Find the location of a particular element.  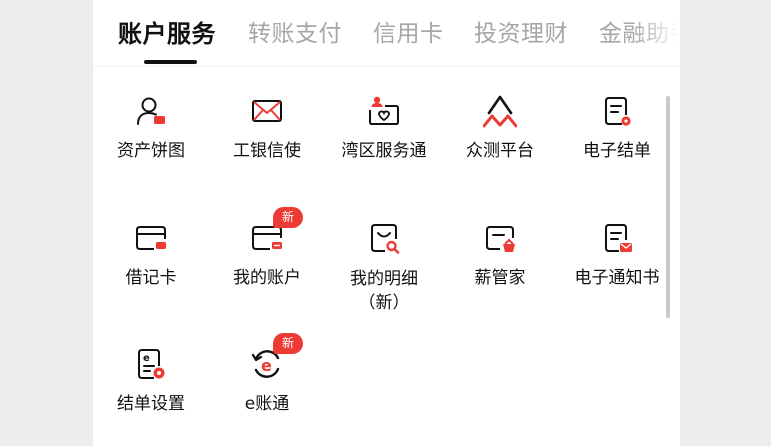

grid-item-label: 众测平台 is located at coordinates (500, 151).